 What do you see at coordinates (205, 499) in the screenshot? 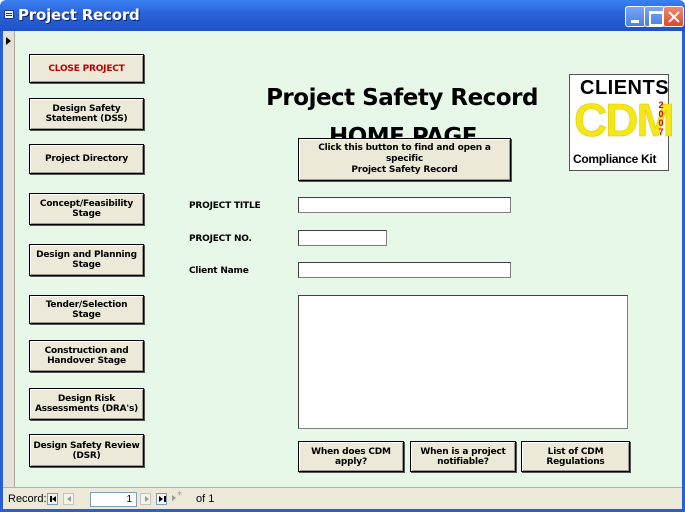
I see `record-total-text: of 1` at bounding box center [205, 499].